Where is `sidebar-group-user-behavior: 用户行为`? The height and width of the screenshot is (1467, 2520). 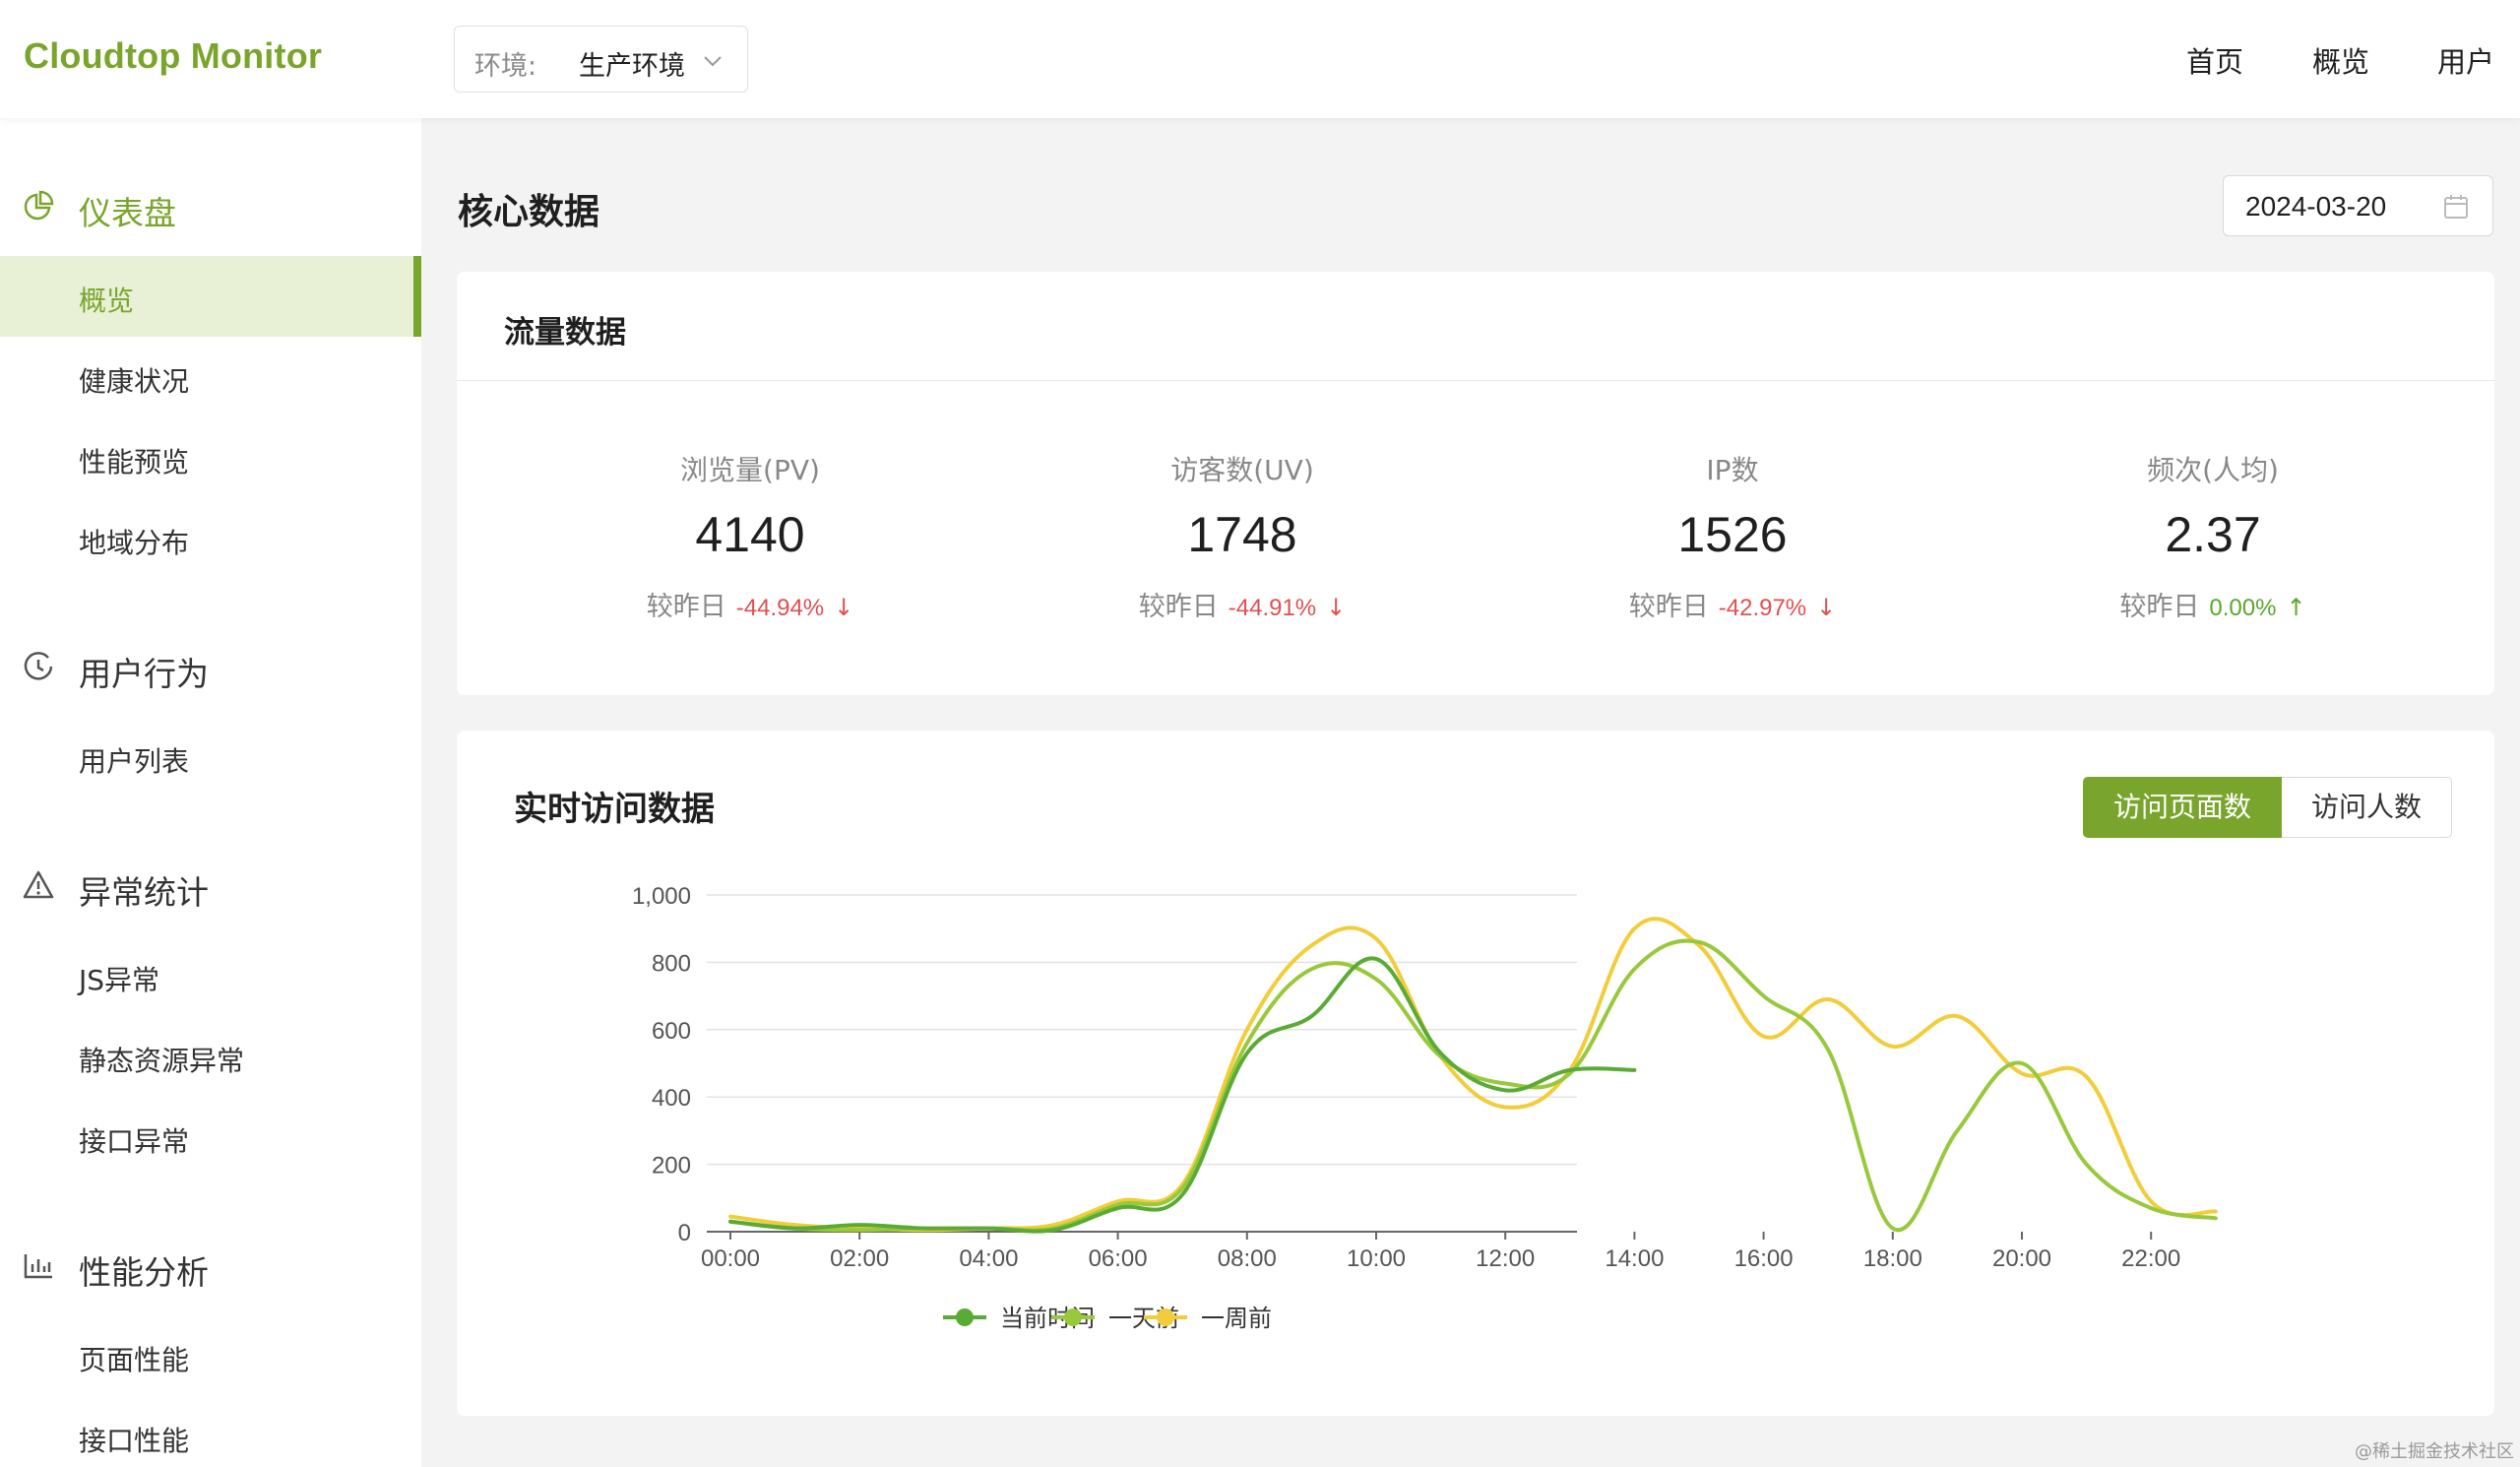 sidebar-group-user-behavior: 用户行为 is located at coordinates (210, 665).